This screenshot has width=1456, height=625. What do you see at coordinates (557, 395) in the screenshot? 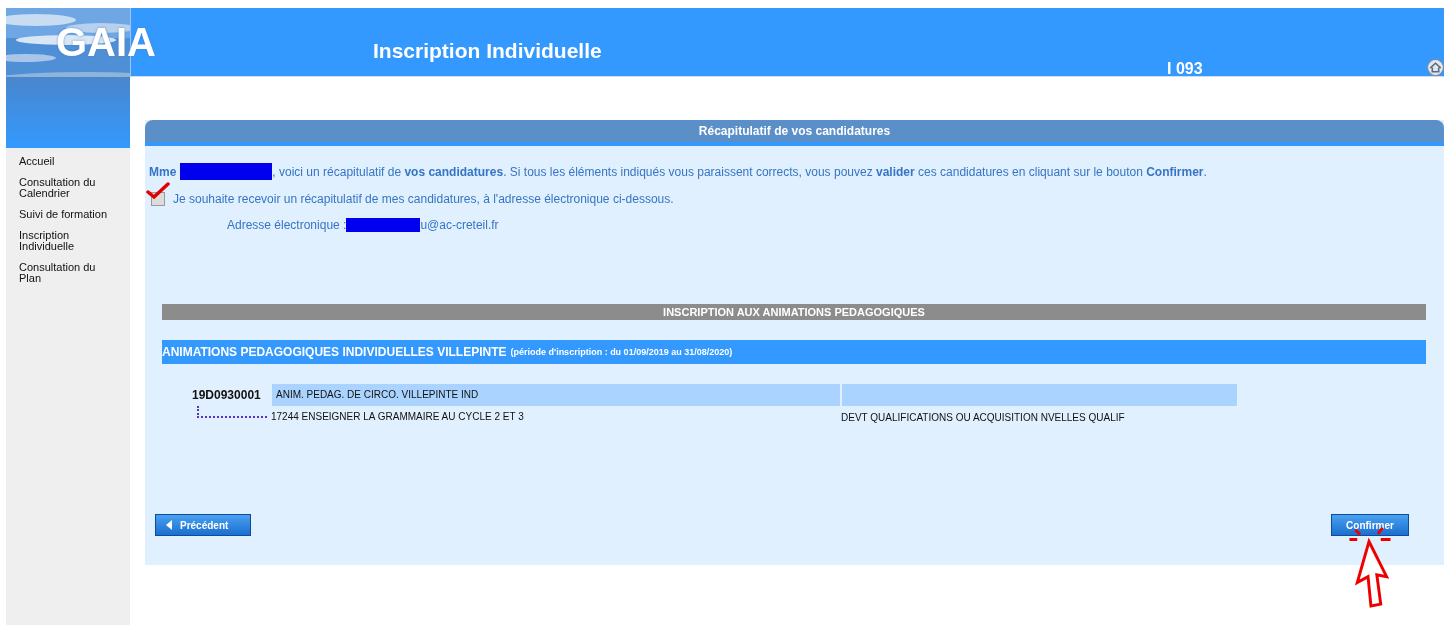
I see `table-cell: ANIM. PEDAG. DE CIRCO. VILLEPINTE IND` at bounding box center [557, 395].